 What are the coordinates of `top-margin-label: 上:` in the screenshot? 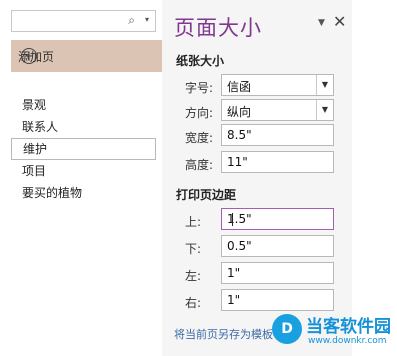 It's located at (193, 222).